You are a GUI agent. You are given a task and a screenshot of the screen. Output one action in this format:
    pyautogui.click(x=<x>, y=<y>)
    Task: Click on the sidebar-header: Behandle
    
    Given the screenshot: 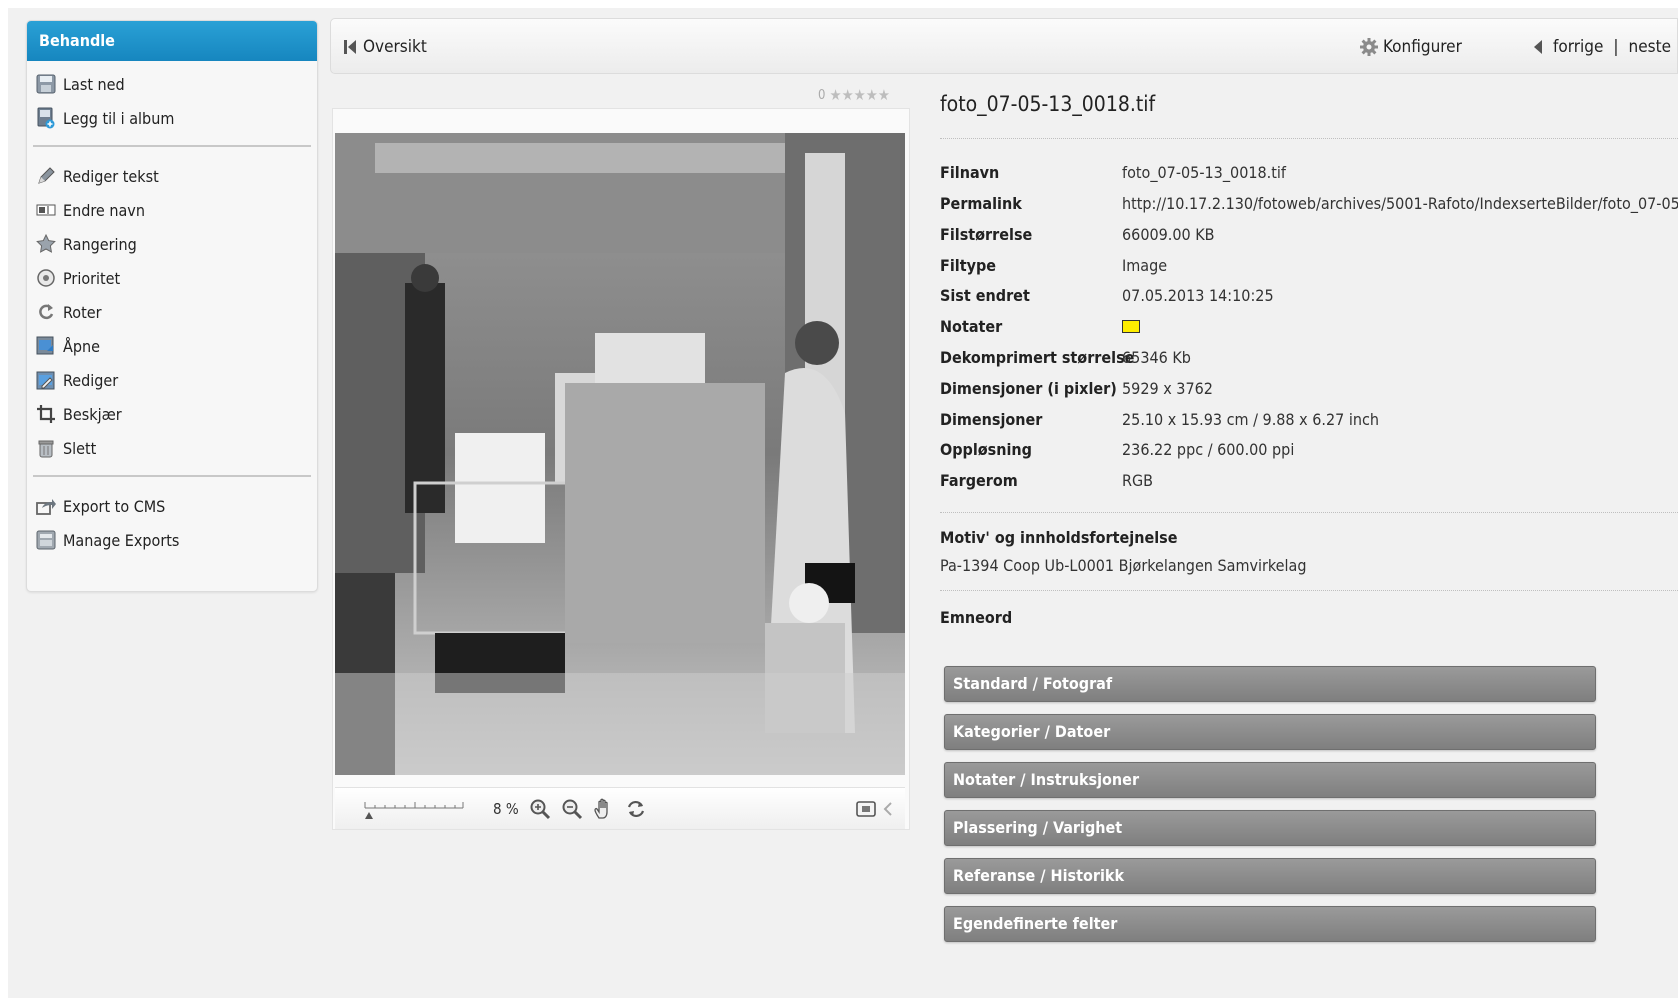 What is the action you would take?
    pyautogui.click(x=172, y=41)
    